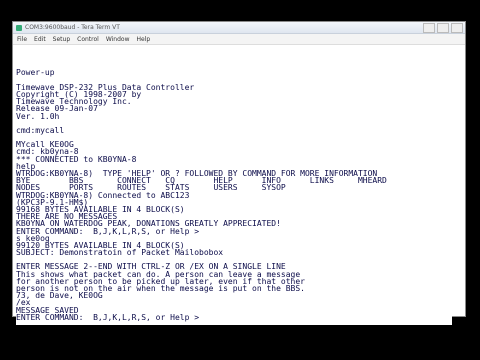  Describe the element at coordinates (144, 39) in the screenshot. I see `menu-help: Help` at that location.